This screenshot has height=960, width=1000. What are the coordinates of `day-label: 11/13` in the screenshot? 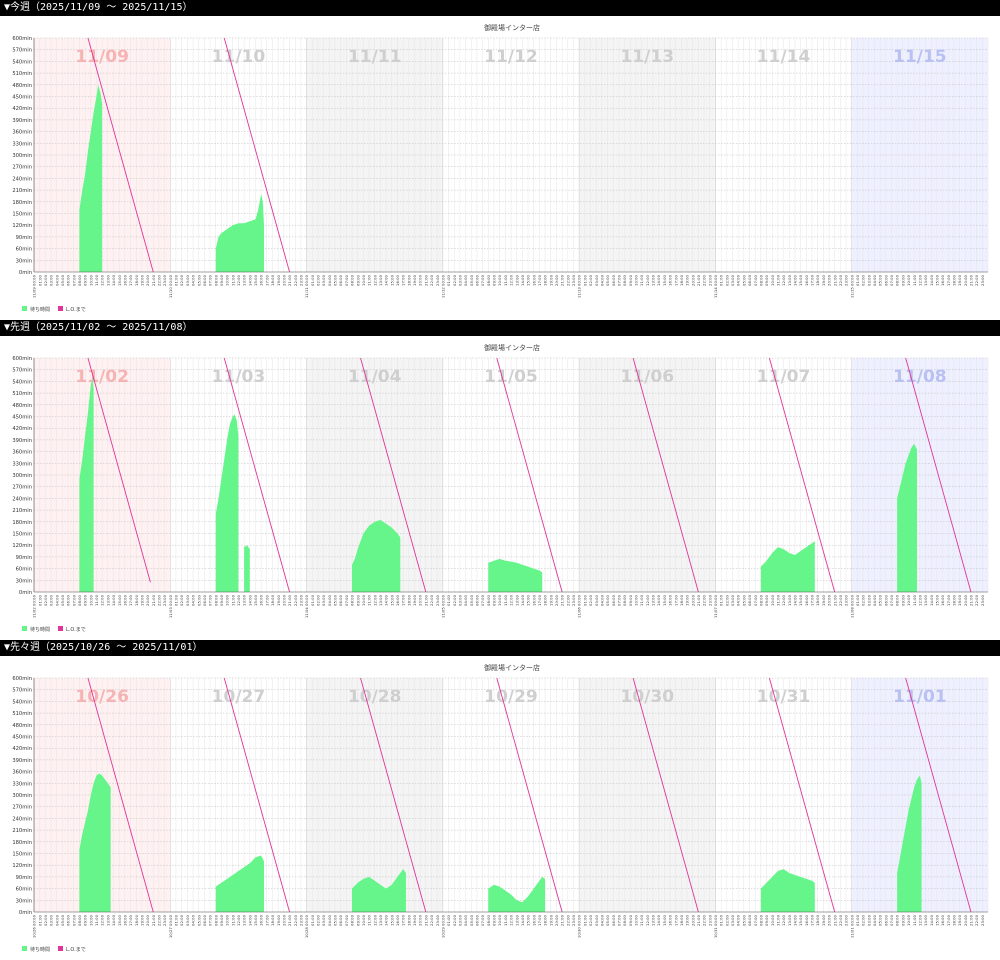 It's located at (648, 57).